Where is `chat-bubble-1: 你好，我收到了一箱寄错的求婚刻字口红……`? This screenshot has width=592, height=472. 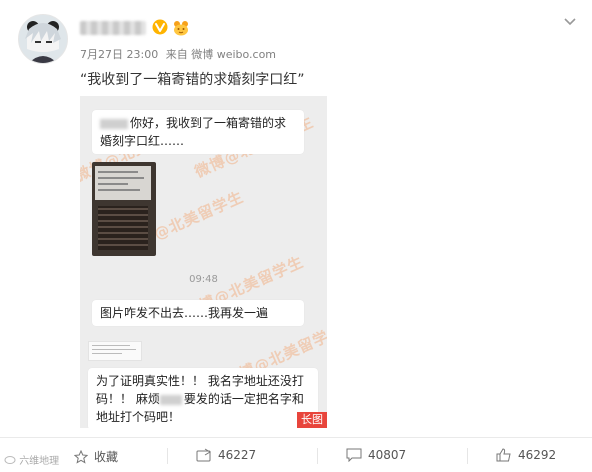
chat-bubble-1: 你好，我收到了一箱寄错的求婚刻字口红…… is located at coordinates (198, 132).